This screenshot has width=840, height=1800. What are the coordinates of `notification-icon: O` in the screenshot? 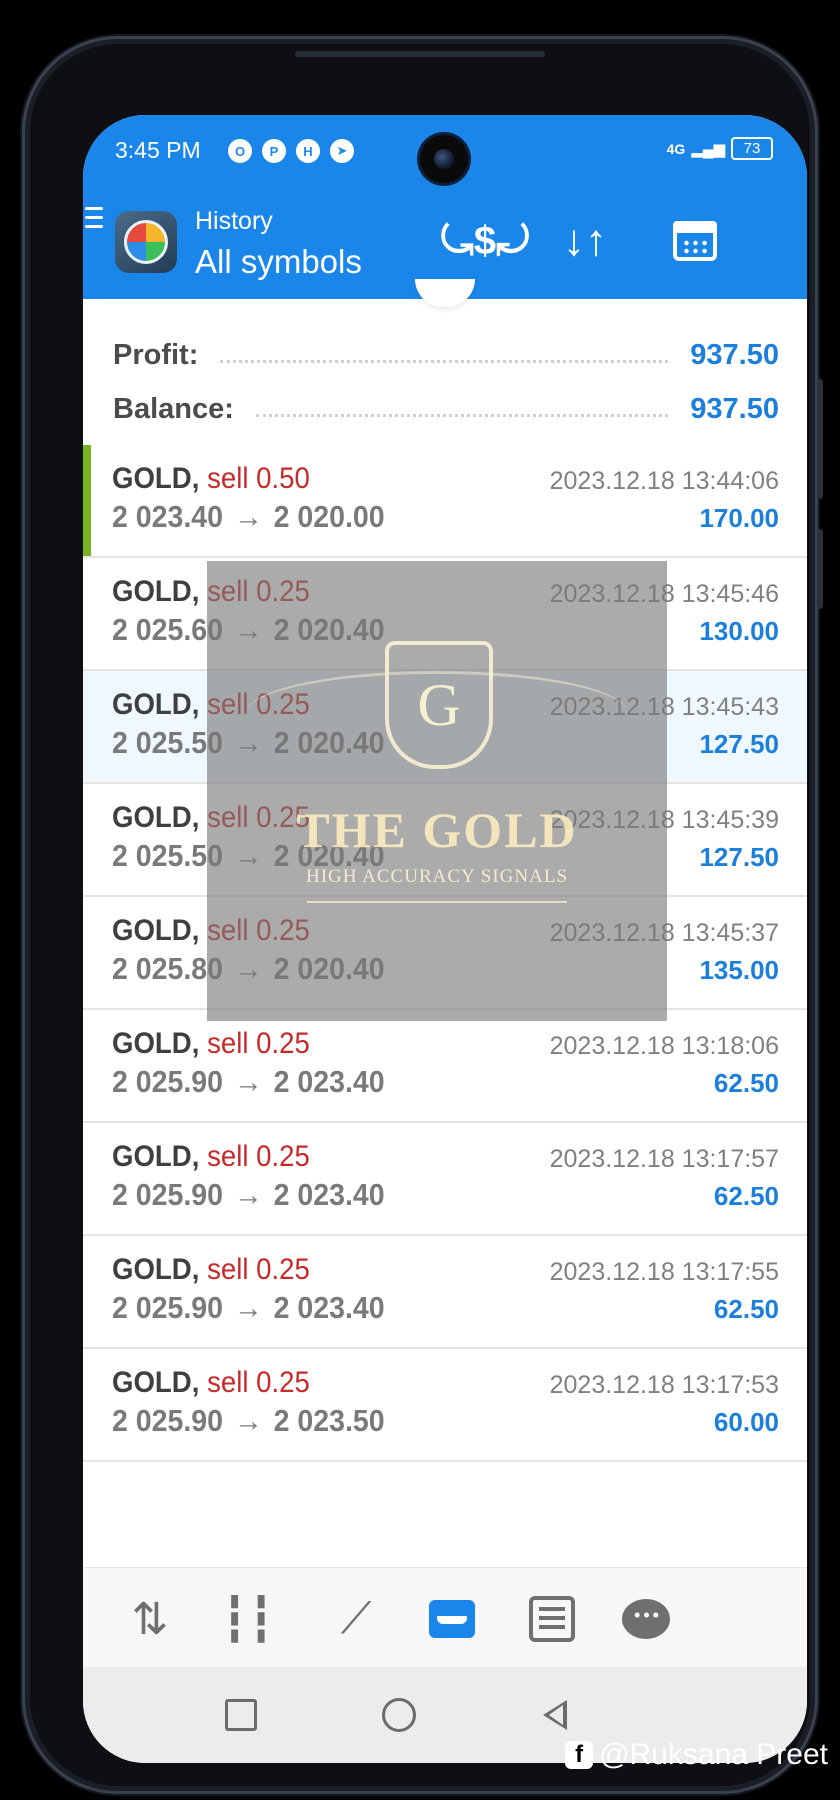 It's located at (240, 151).